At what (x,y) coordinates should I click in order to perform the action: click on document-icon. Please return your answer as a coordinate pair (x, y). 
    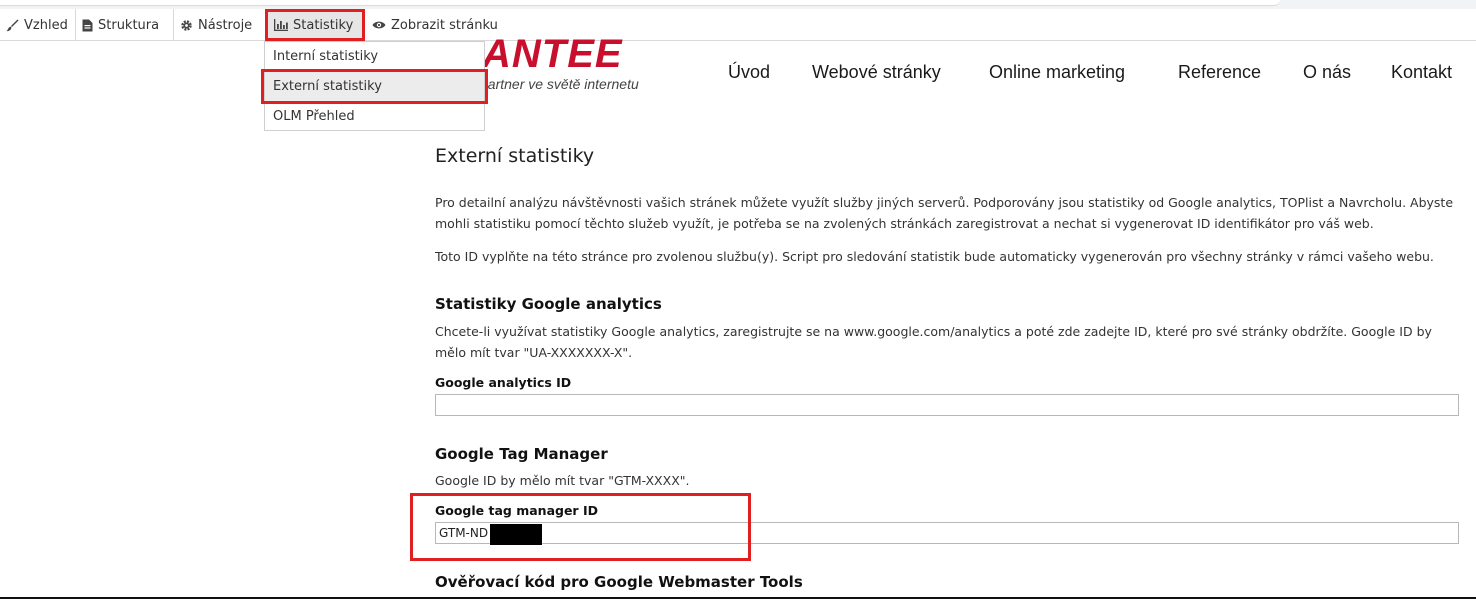
    Looking at the image, I should click on (87, 25).